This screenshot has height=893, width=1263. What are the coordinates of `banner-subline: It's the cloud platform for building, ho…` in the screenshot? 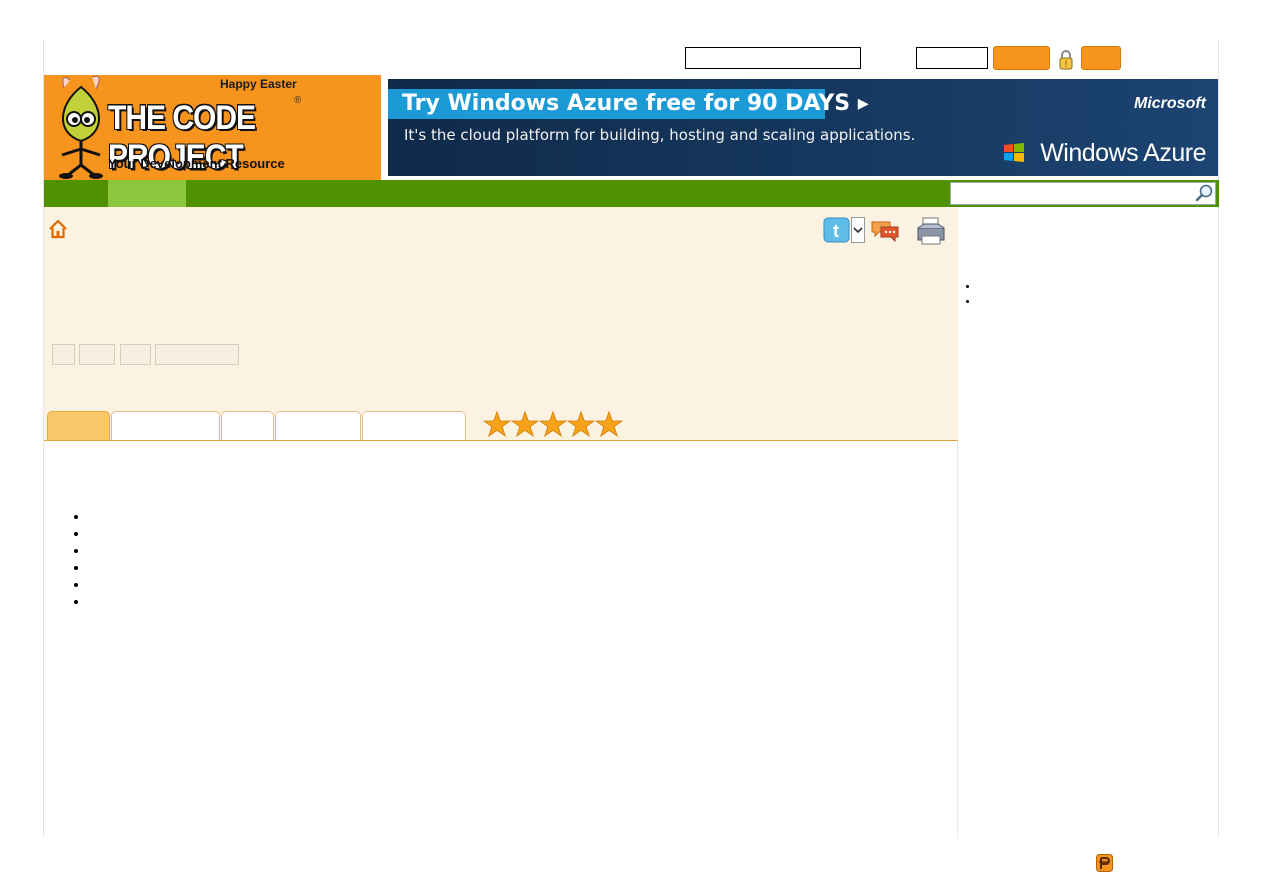 It's located at (660, 135).